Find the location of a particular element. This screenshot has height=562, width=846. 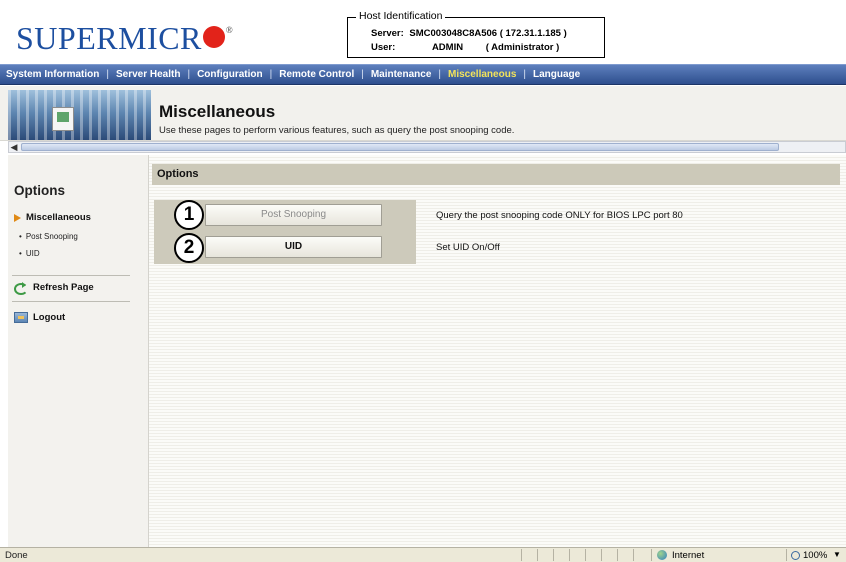

logo-text: SUPERMICR is located at coordinates (109, 38).